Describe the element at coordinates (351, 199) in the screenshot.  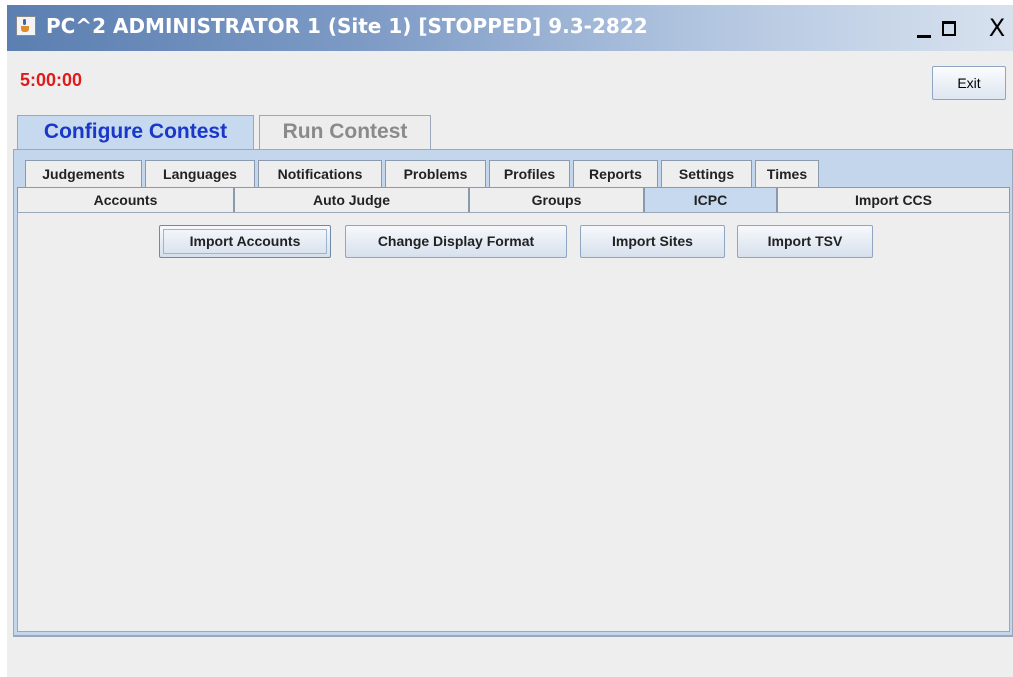
I see `tab-auto-judge: Auto Judge` at that location.